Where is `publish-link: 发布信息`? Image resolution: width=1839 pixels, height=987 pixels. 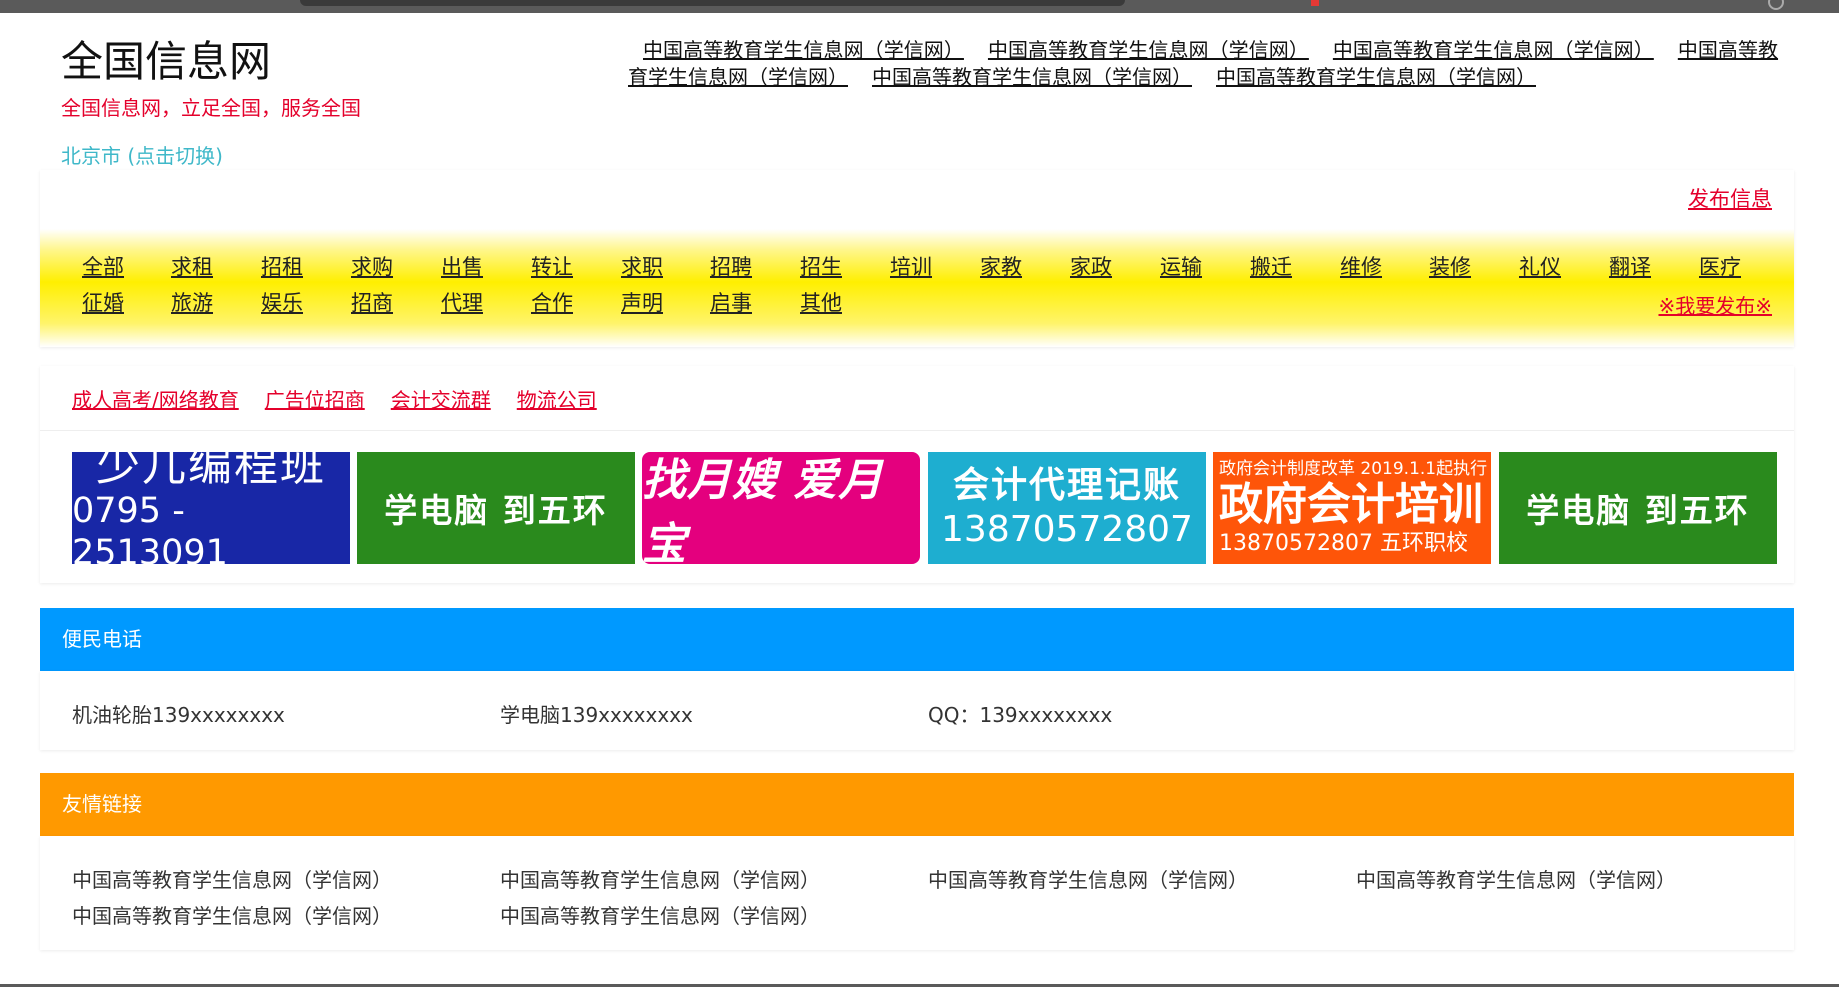
publish-link: 发布信息 is located at coordinates (1730, 198).